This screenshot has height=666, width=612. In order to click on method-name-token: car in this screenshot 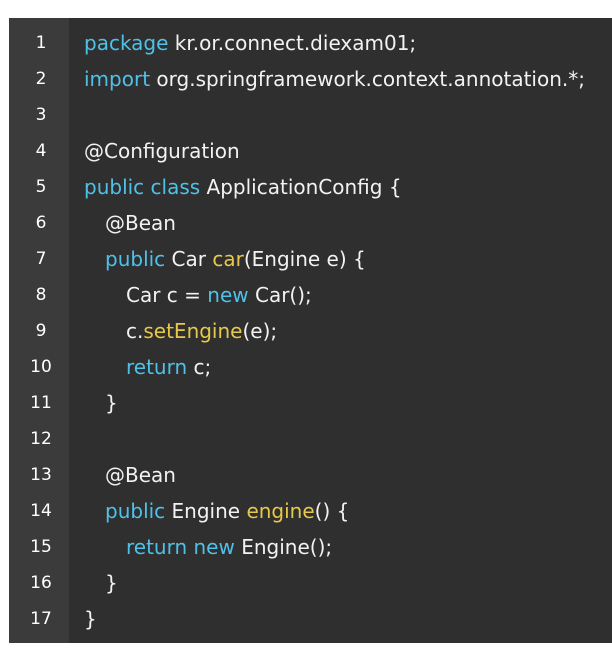, I will do `click(228, 259)`.